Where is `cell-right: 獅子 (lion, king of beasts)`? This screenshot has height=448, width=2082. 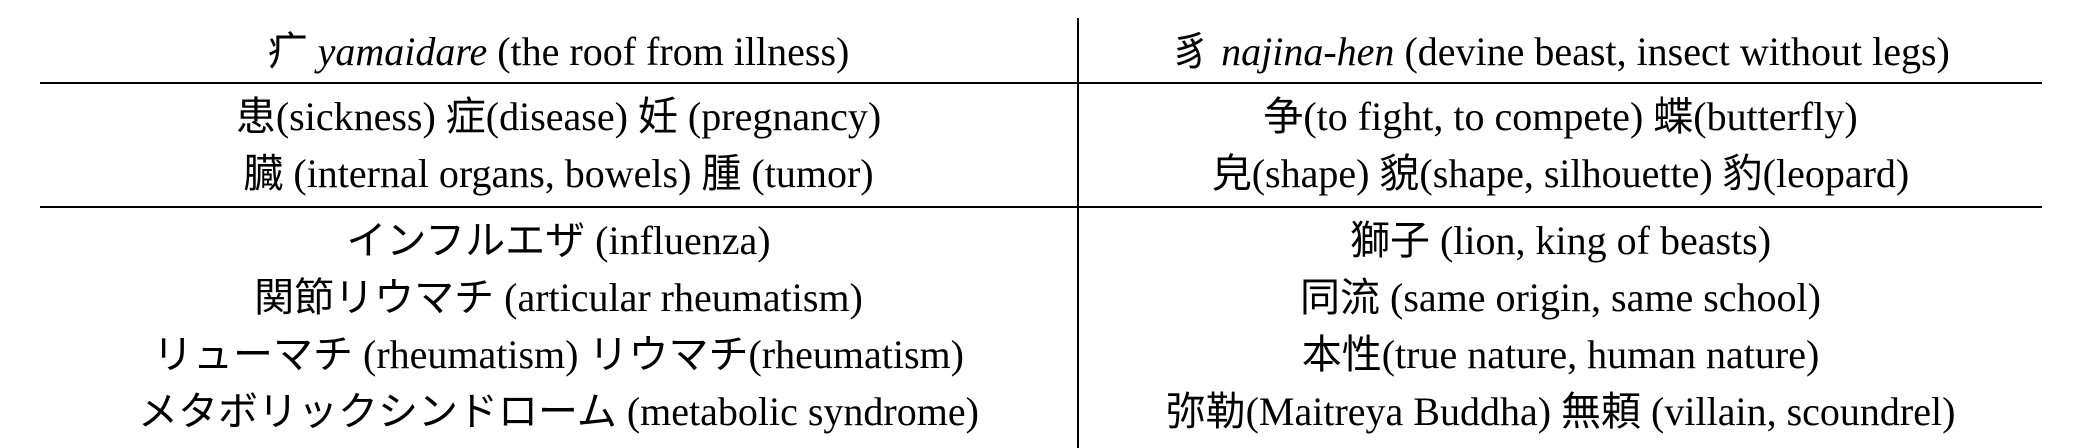
cell-right: 獅子 (lion, king of beasts) is located at coordinates (1560, 240).